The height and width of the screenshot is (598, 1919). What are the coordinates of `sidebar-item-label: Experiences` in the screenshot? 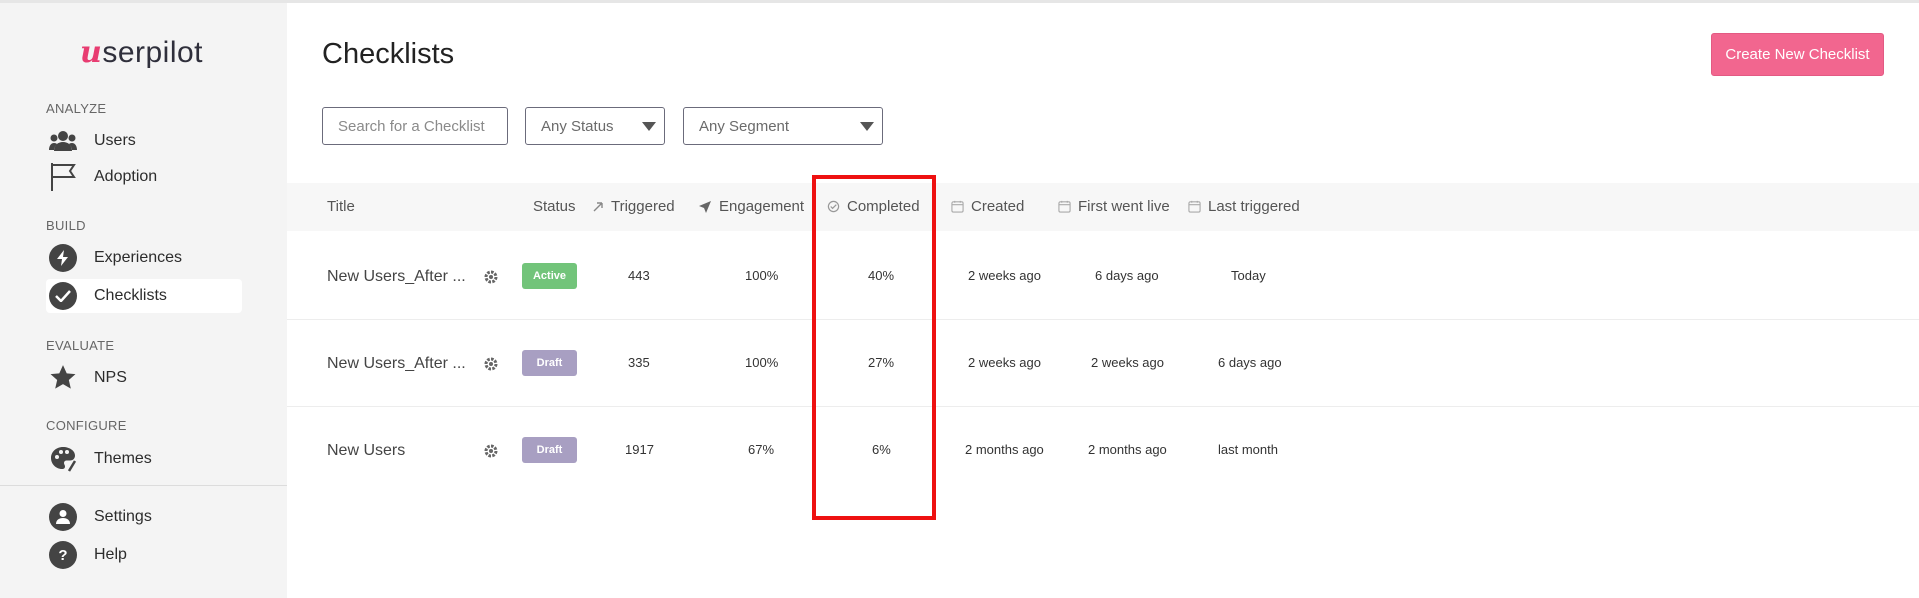 It's located at (138, 257).